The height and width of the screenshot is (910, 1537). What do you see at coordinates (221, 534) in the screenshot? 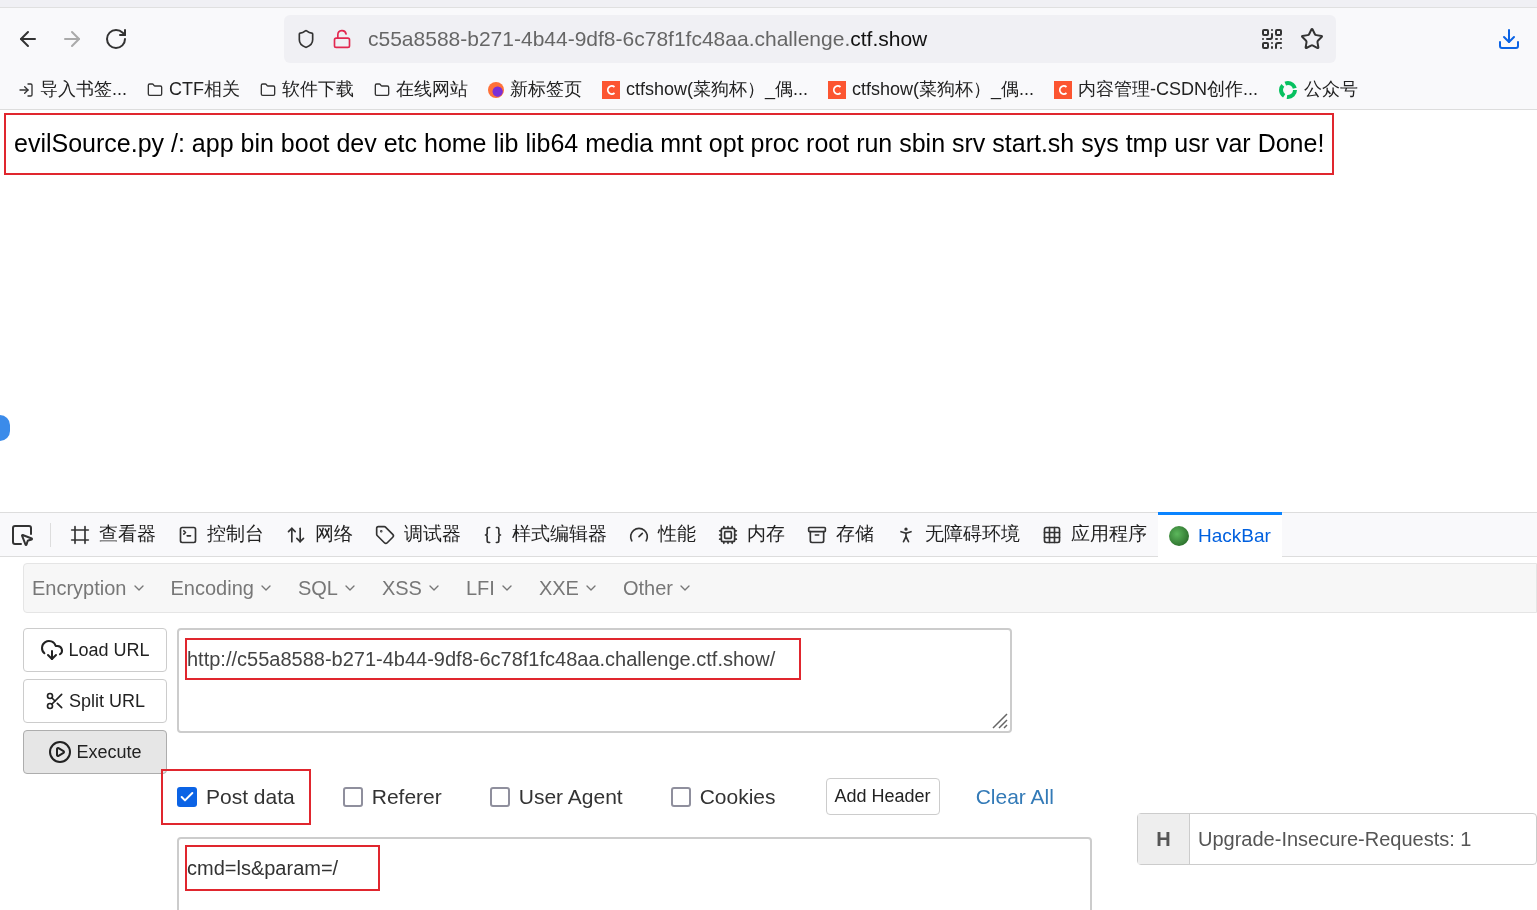
I see `devtools-tab: 控制台` at bounding box center [221, 534].